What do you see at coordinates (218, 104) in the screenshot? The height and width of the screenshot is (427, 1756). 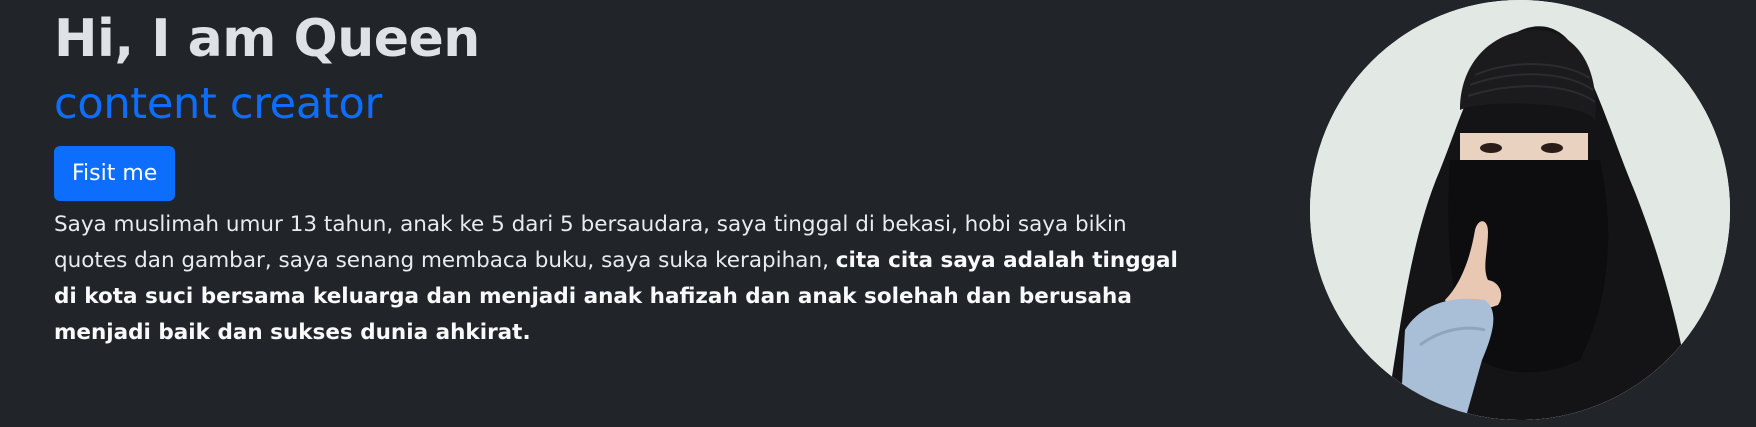 I see `role-subtitle: content creator` at bounding box center [218, 104].